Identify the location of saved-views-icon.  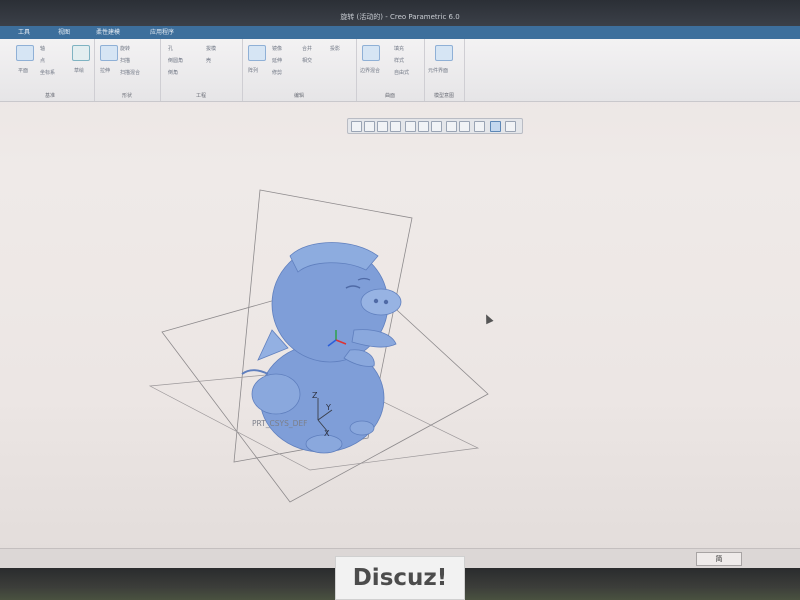
(423, 126).